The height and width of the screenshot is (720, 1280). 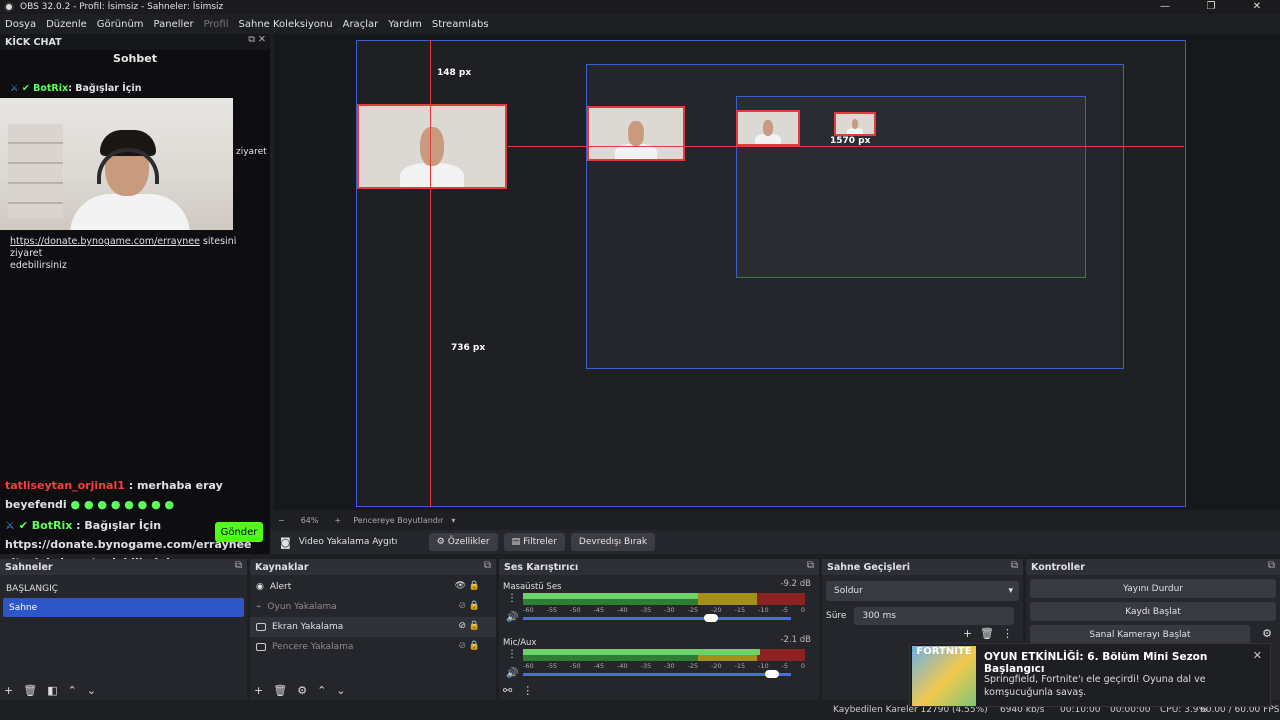 I want to click on menu-profile: Profil, so click(x=216, y=24).